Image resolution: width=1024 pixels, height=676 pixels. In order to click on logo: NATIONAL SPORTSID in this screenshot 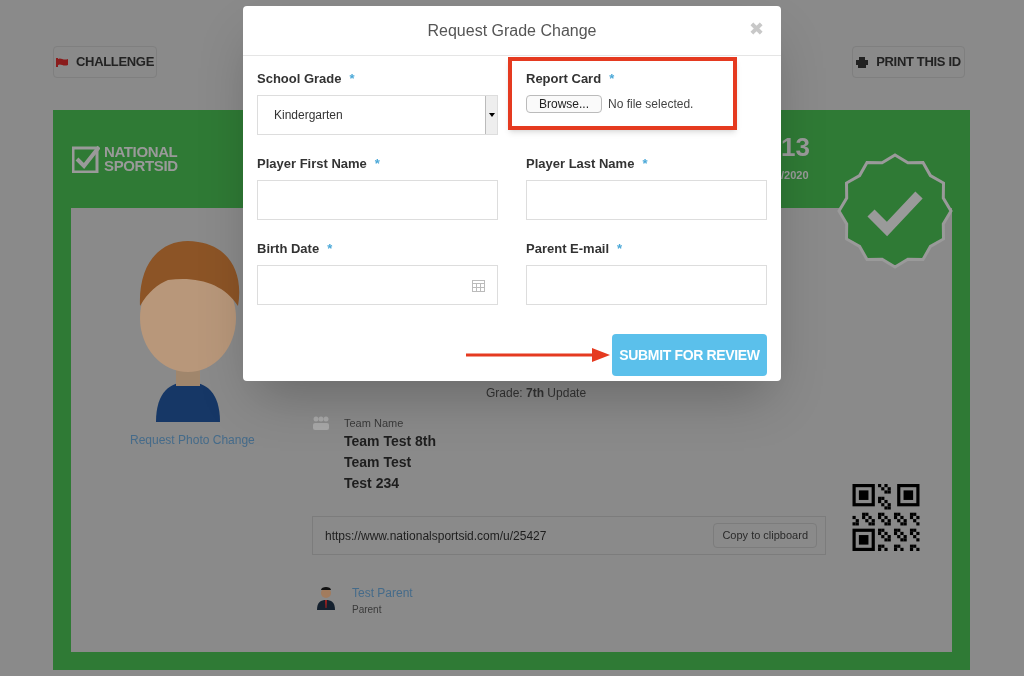, I will do `click(125, 159)`.